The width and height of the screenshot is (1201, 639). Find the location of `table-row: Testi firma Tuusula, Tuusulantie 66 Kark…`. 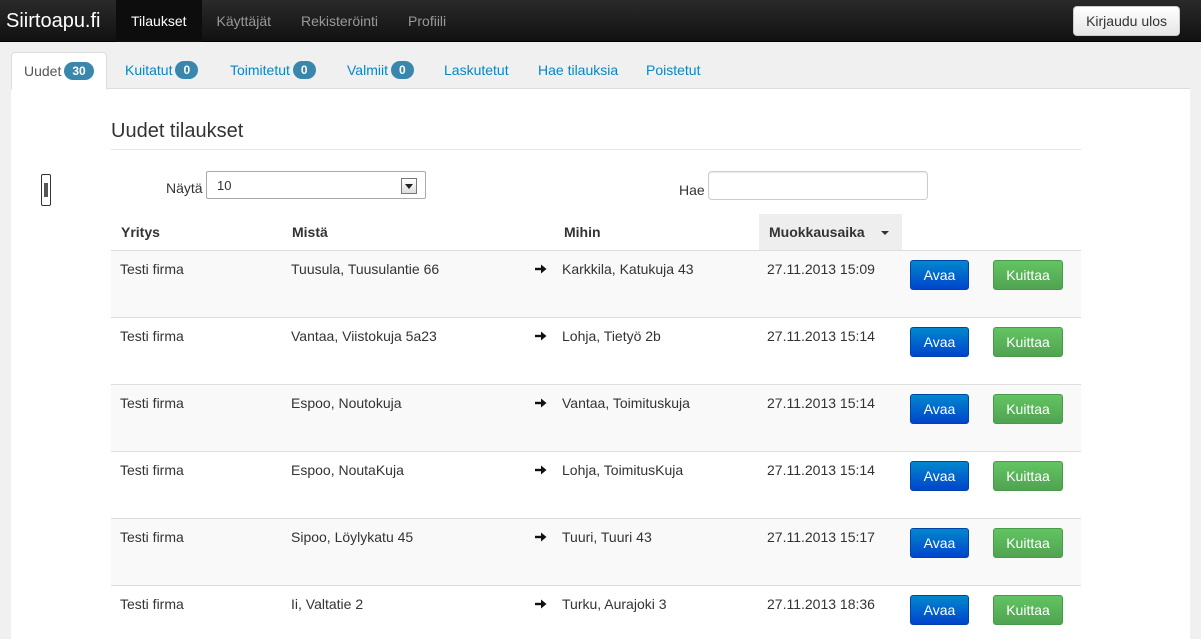

table-row: Testi firma Tuusula, Tuusulantie 66 Kark… is located at coordinates (596, 284).